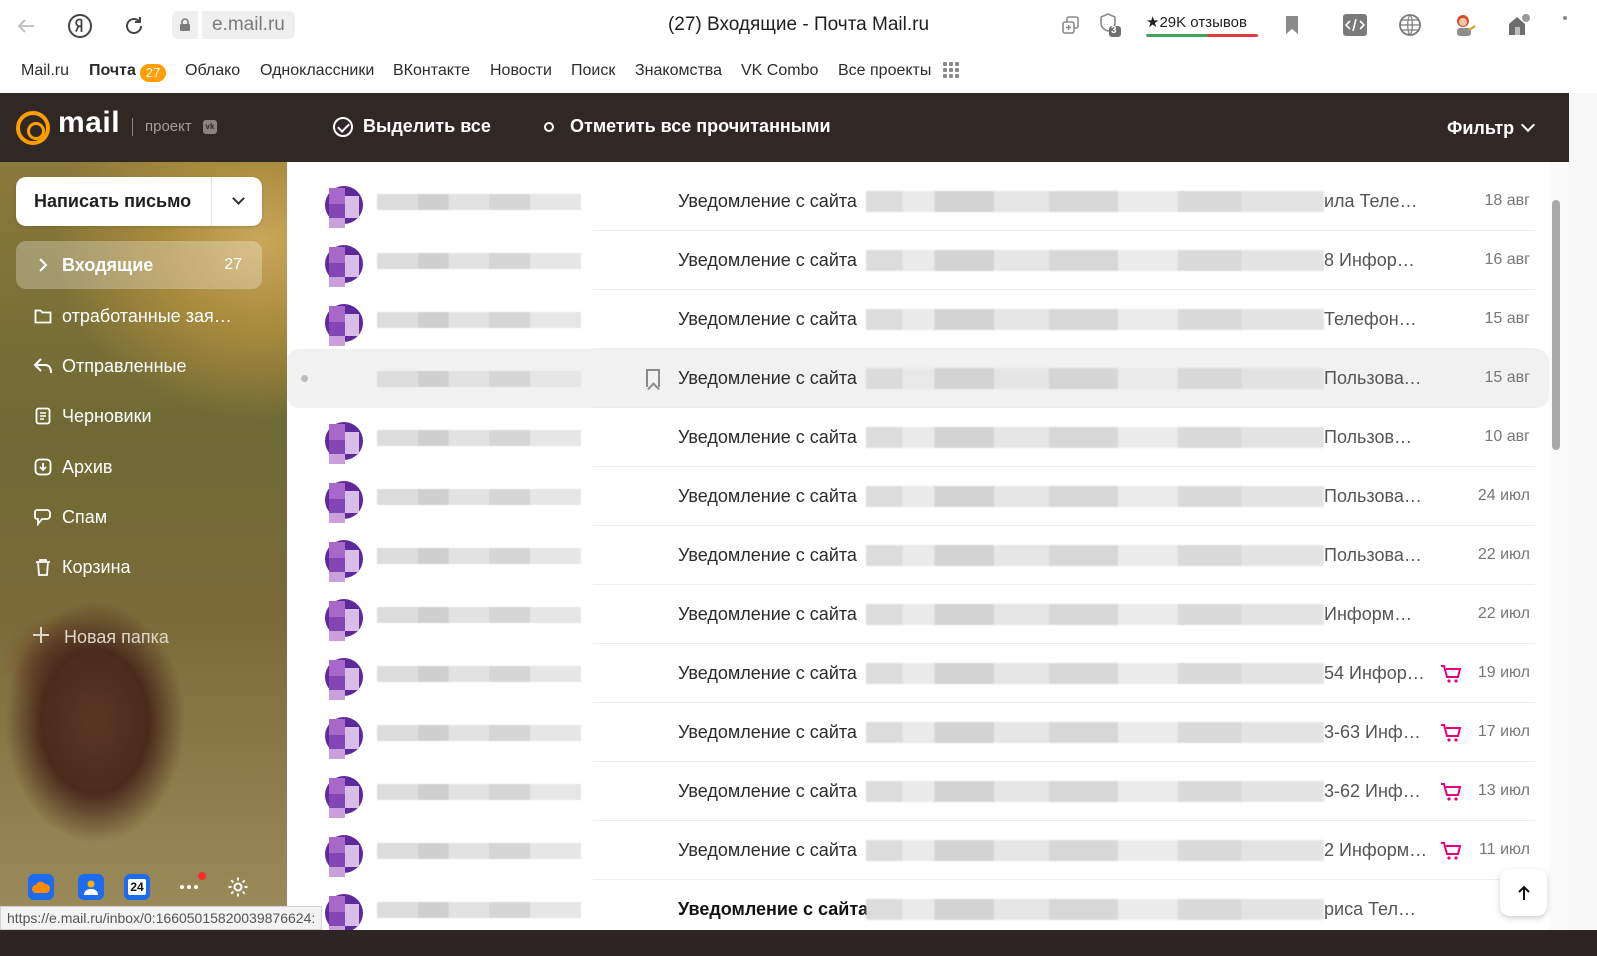 The height and width of the screenshot is (956, 1597). I want to click on message-date: 11 июл, so click(1504, 849).